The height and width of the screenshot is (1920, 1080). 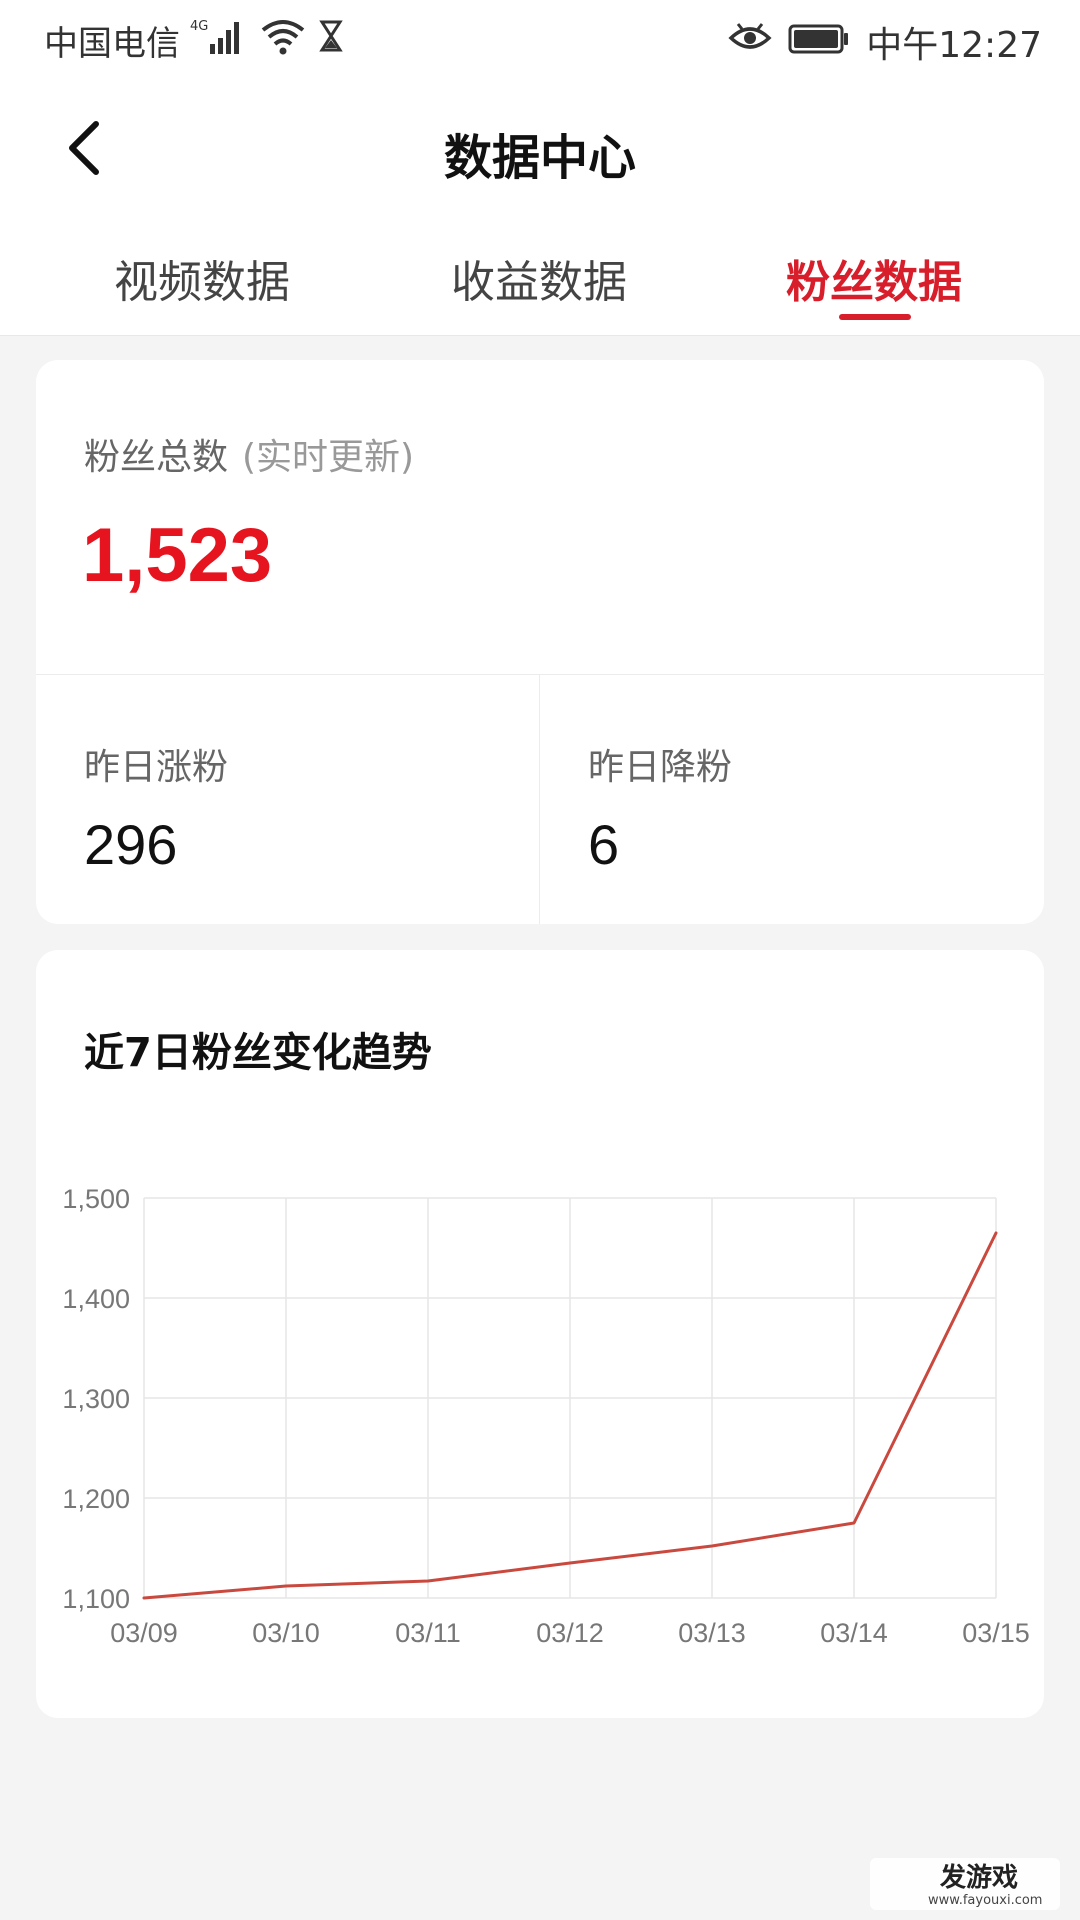 What do you see at coordinates (156, 767) in the screenshot?
I see `yesterday-gain-label: 昨日涨粉` at bounding box center [156, 767].